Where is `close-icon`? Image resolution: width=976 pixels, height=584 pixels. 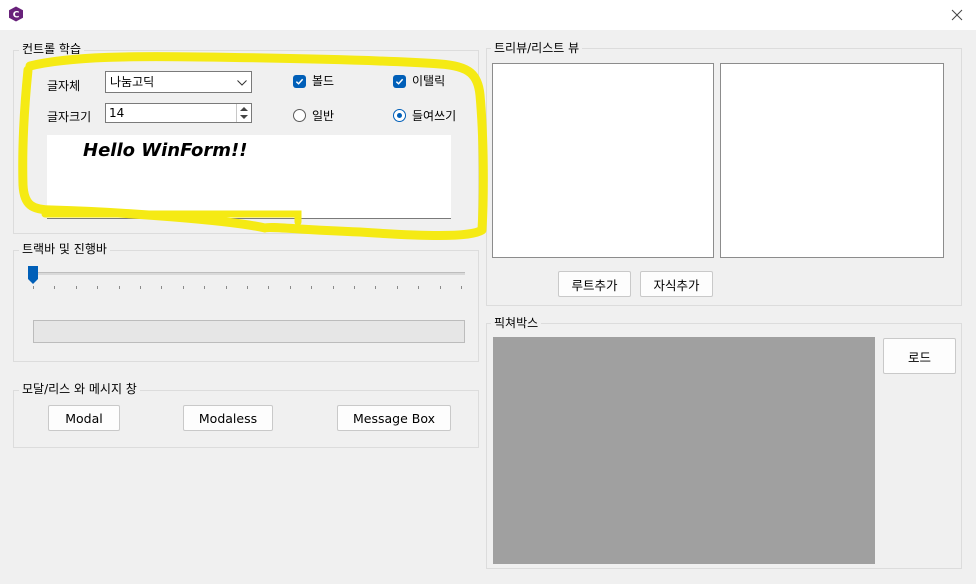 close-icon is located at coordinates (957, 15).